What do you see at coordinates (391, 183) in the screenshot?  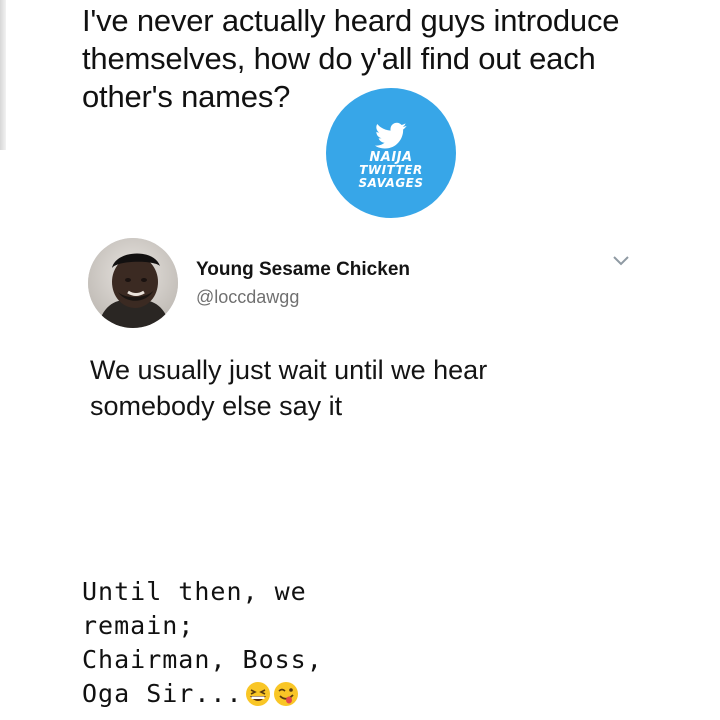 I see `logo-text-savages: SAVAGES` at bounding box center [391, 183].